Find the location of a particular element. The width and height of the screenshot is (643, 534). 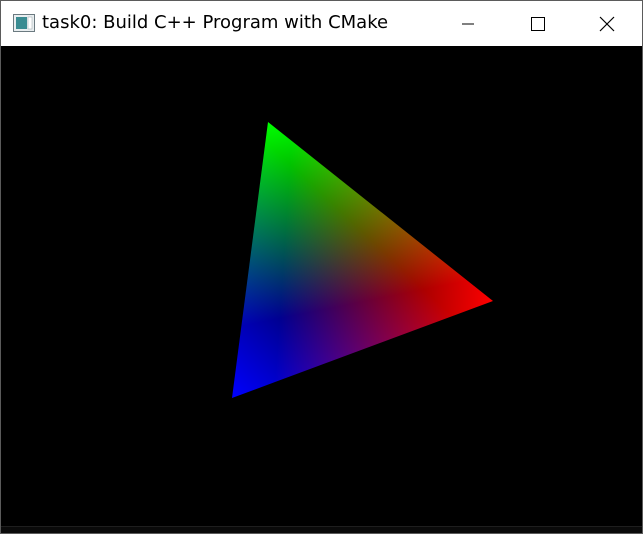

app-window-icon is located at coordinates (24, 23).